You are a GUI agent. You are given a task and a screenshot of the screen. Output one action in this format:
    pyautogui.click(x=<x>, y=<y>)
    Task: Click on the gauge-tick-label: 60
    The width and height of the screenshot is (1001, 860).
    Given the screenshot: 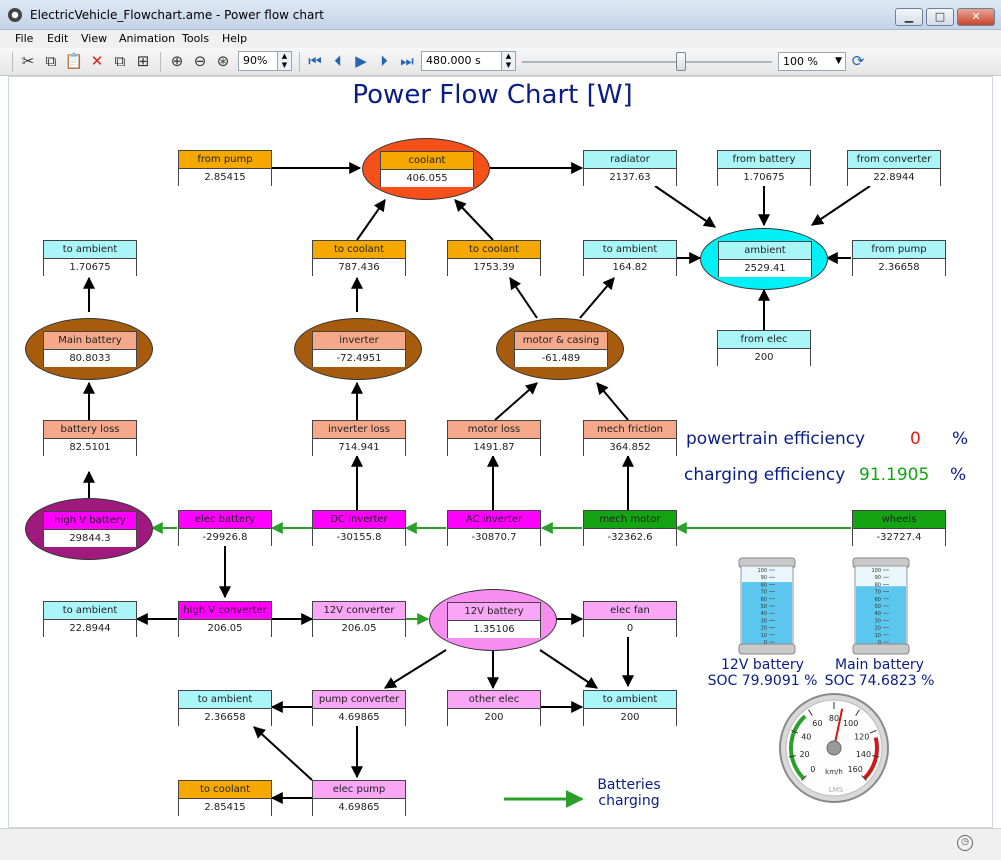 What is the action you would take?
    pyautogui.click(x=817, y=723)
    